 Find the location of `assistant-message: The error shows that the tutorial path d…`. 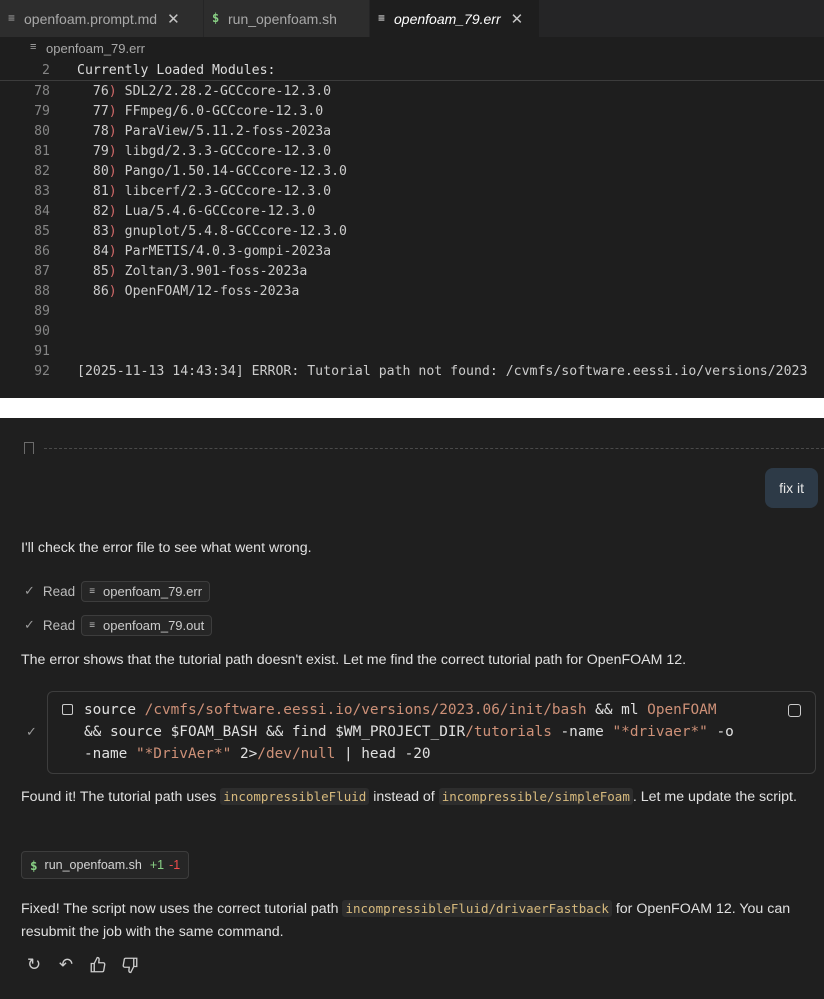

assistant-message: The error shows that the tutorial path d… is located at coordinates (354, 660).